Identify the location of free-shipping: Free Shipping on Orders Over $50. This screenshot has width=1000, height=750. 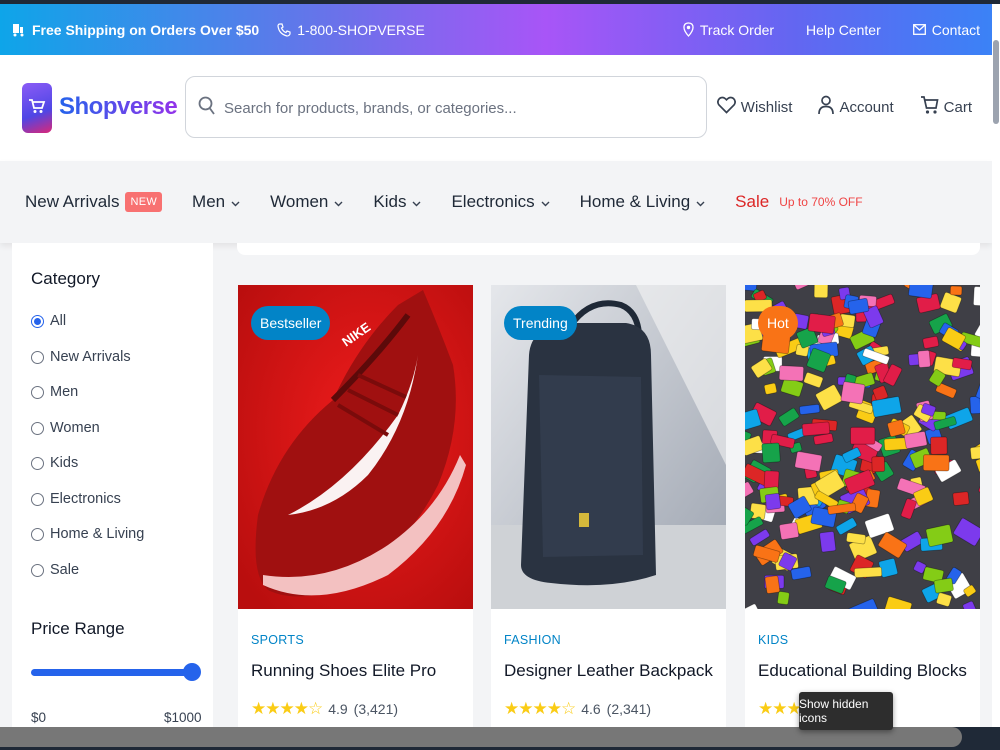
(135, 30).